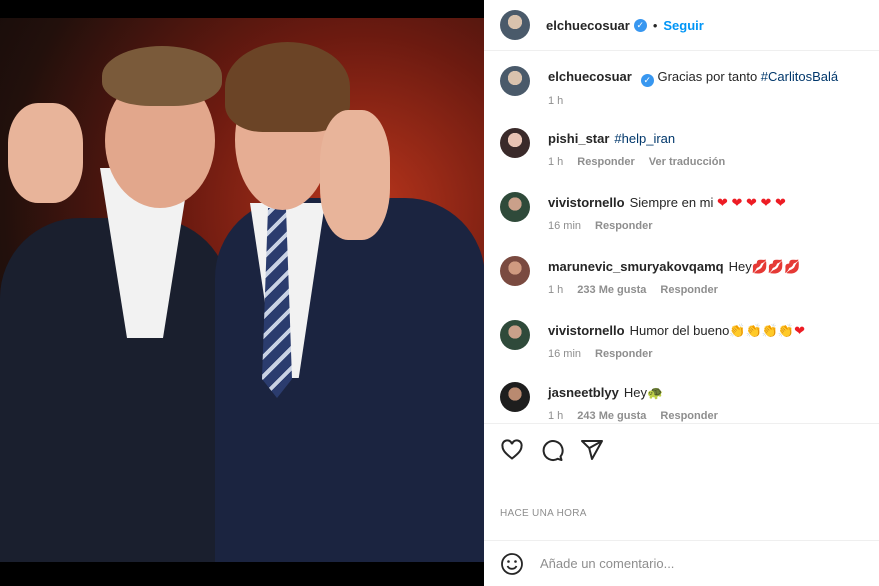 This screenshot has width=879, height=586. What do you see at coordinates (590, 76) in the screenshot?
I see `caption-username: elchuecosuar` at bounding box center [590, 76].